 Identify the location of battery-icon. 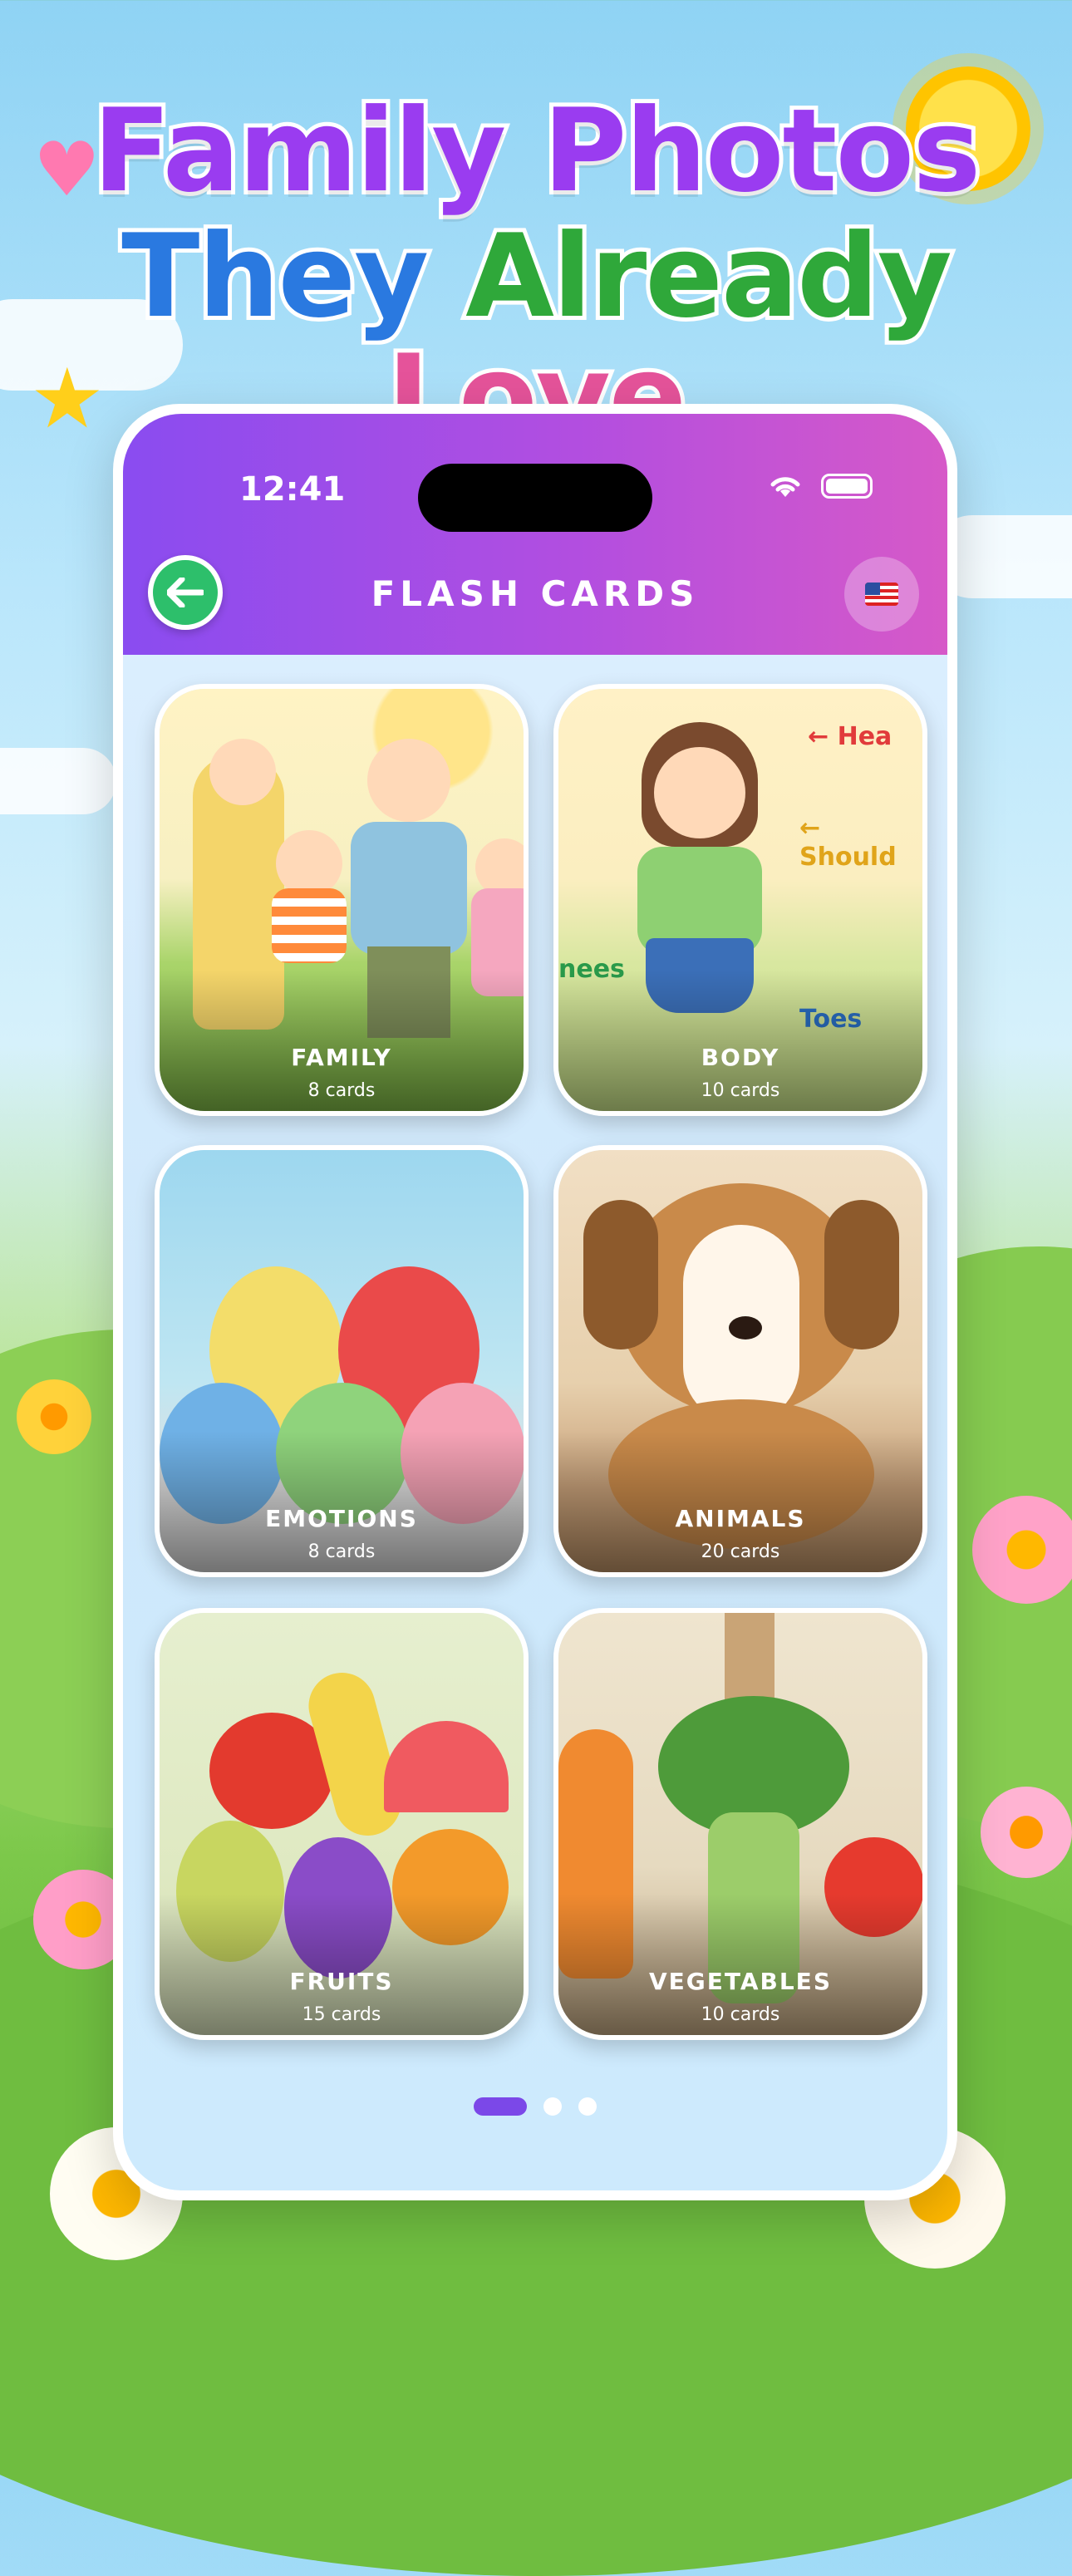
(847, 486).